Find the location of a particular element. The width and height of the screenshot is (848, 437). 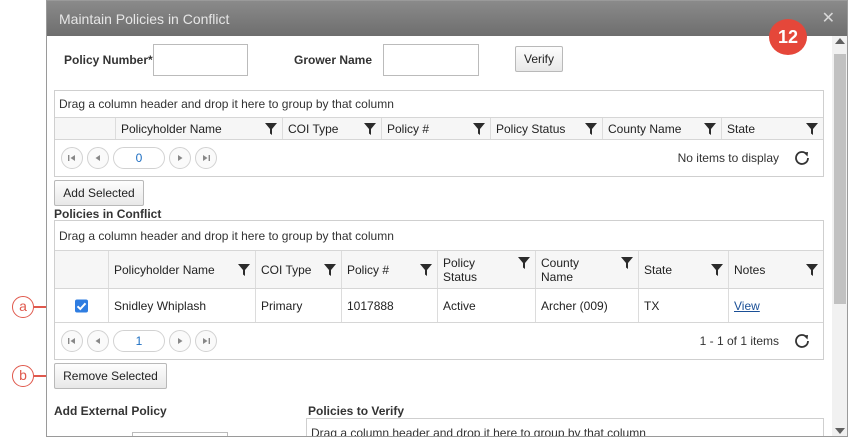

policyholder-value: Snidley Whiplash is located at coordinates (160, 305).